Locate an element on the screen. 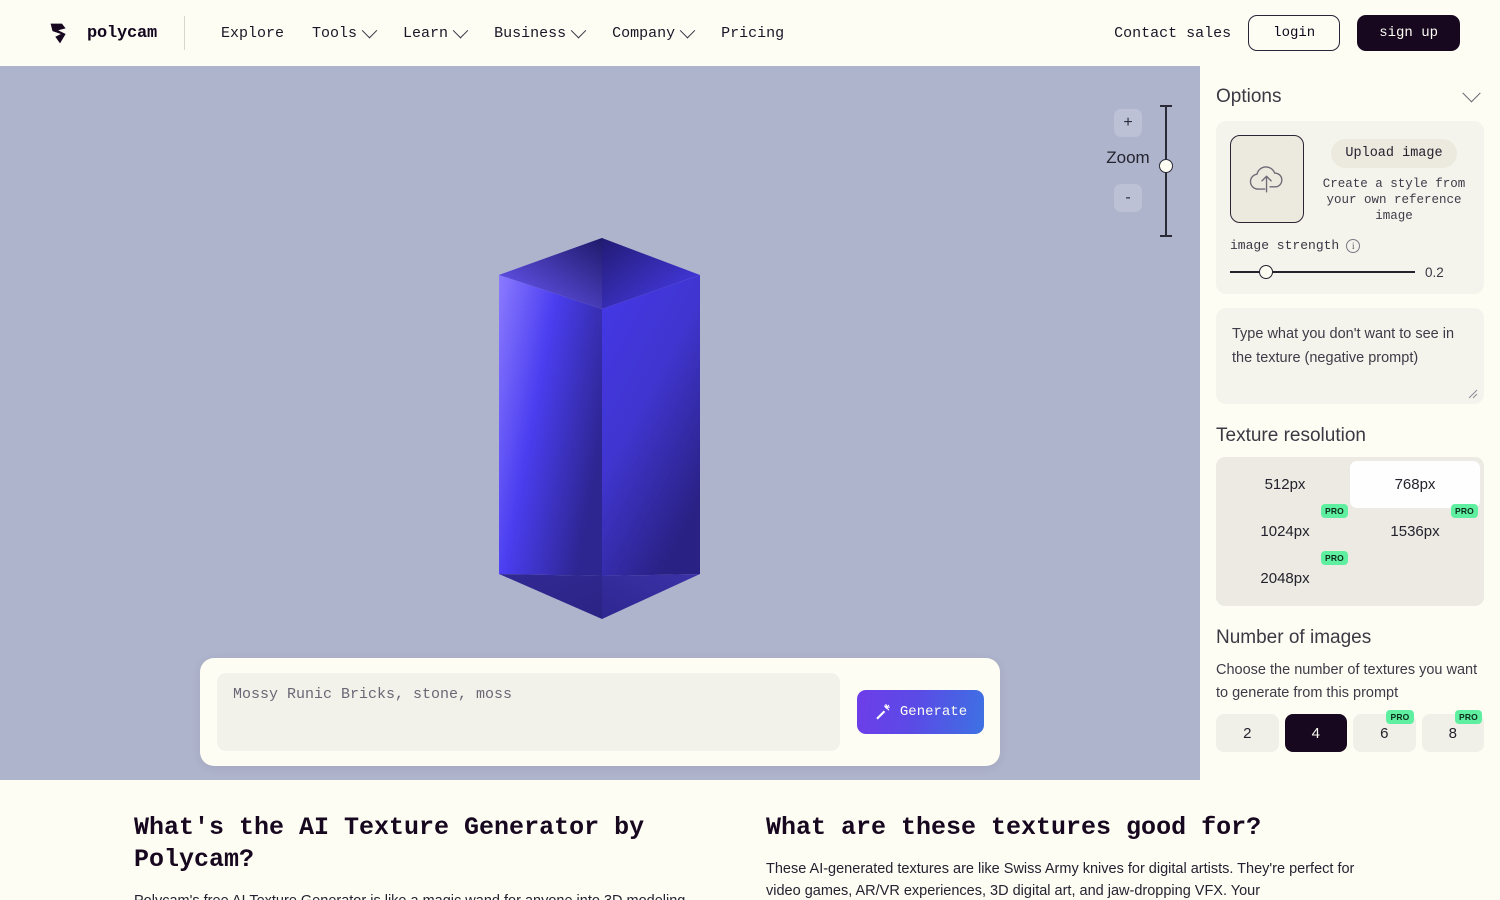 Image resolution: width=1500 pixels, height=900 pixels. resize-grip-icon is located at coordinates (1473, 394).